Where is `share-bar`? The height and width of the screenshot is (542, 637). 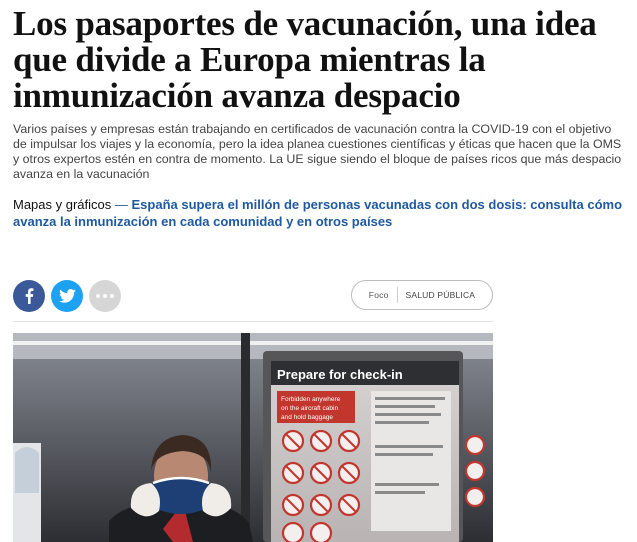
share-bar is located at coordinates (67, 296).